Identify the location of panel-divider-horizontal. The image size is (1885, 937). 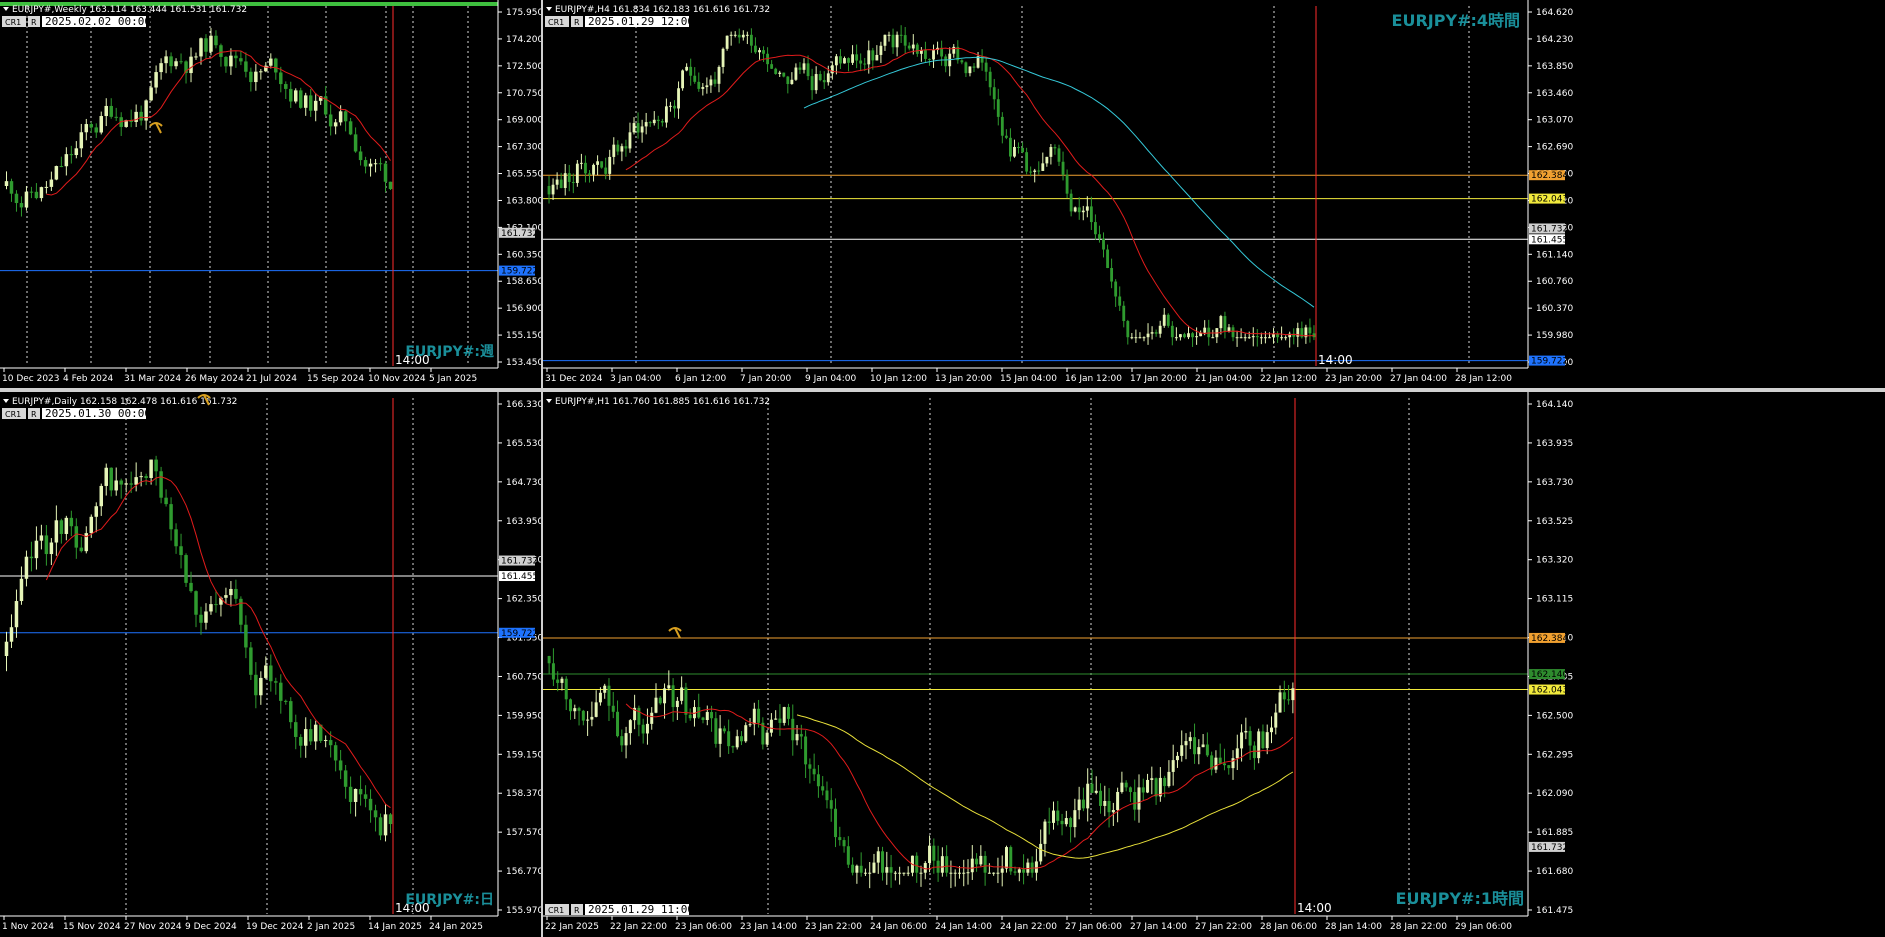
(942, 390).